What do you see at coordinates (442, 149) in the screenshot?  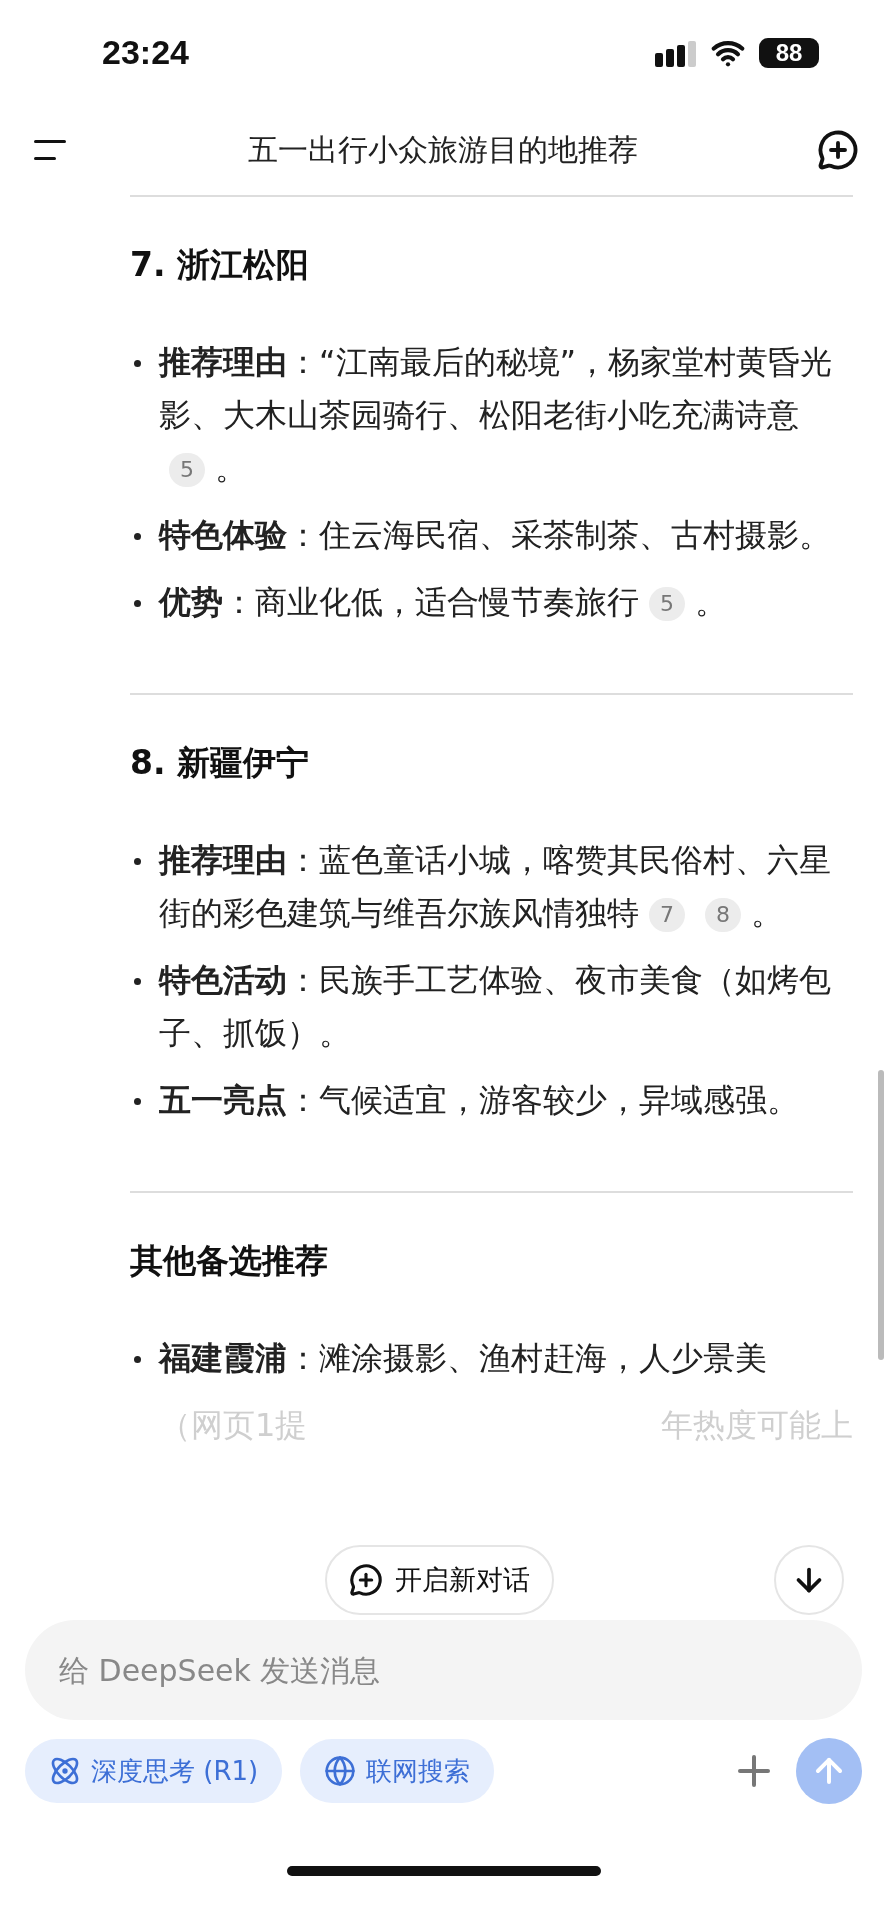 I see `chat-title: 五一出行小众旅游目的地推荐` at bounding box center [442, 149].